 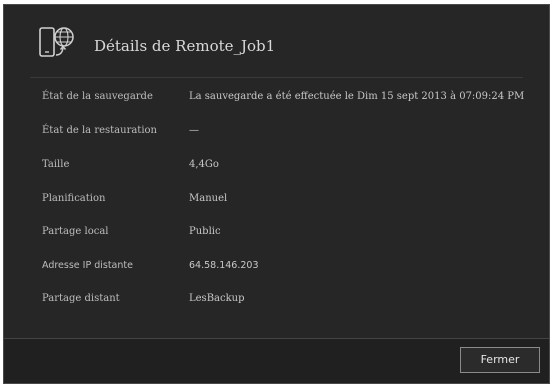 What do you see at coordinates (56, 164) in the screenshot?
I see `label-size: Taille` at bounding box center [56, 164].